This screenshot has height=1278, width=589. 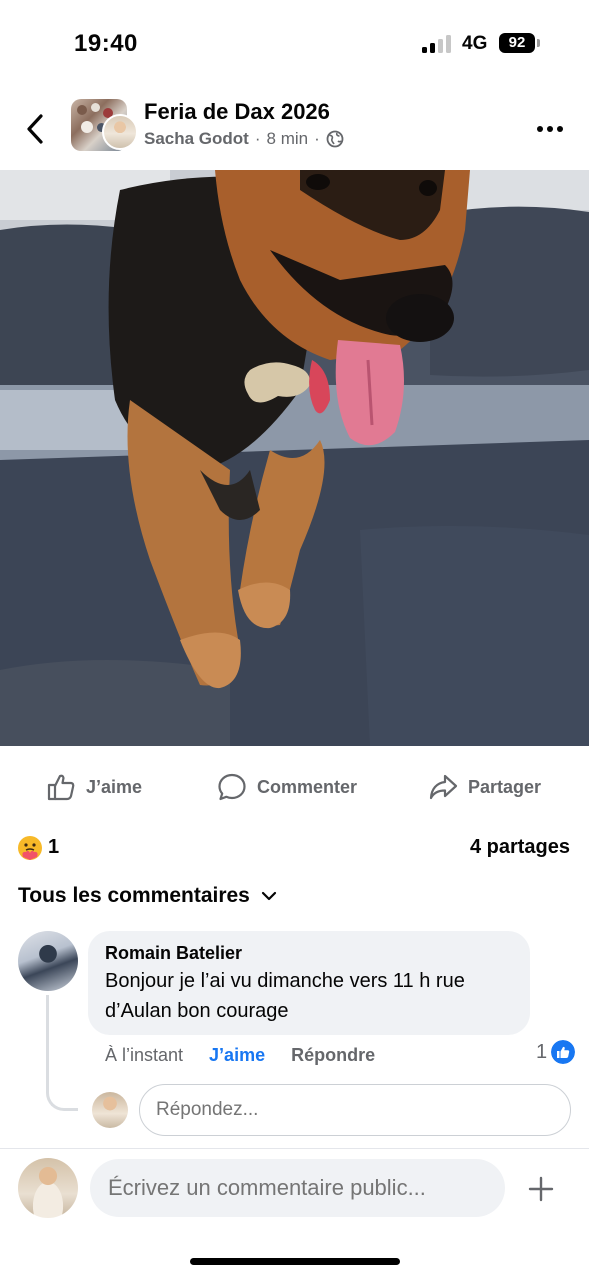 What do you see at coordinates (335, 139) in the screenshot?
I see `globe-icon` at bounding box center [335, 139].